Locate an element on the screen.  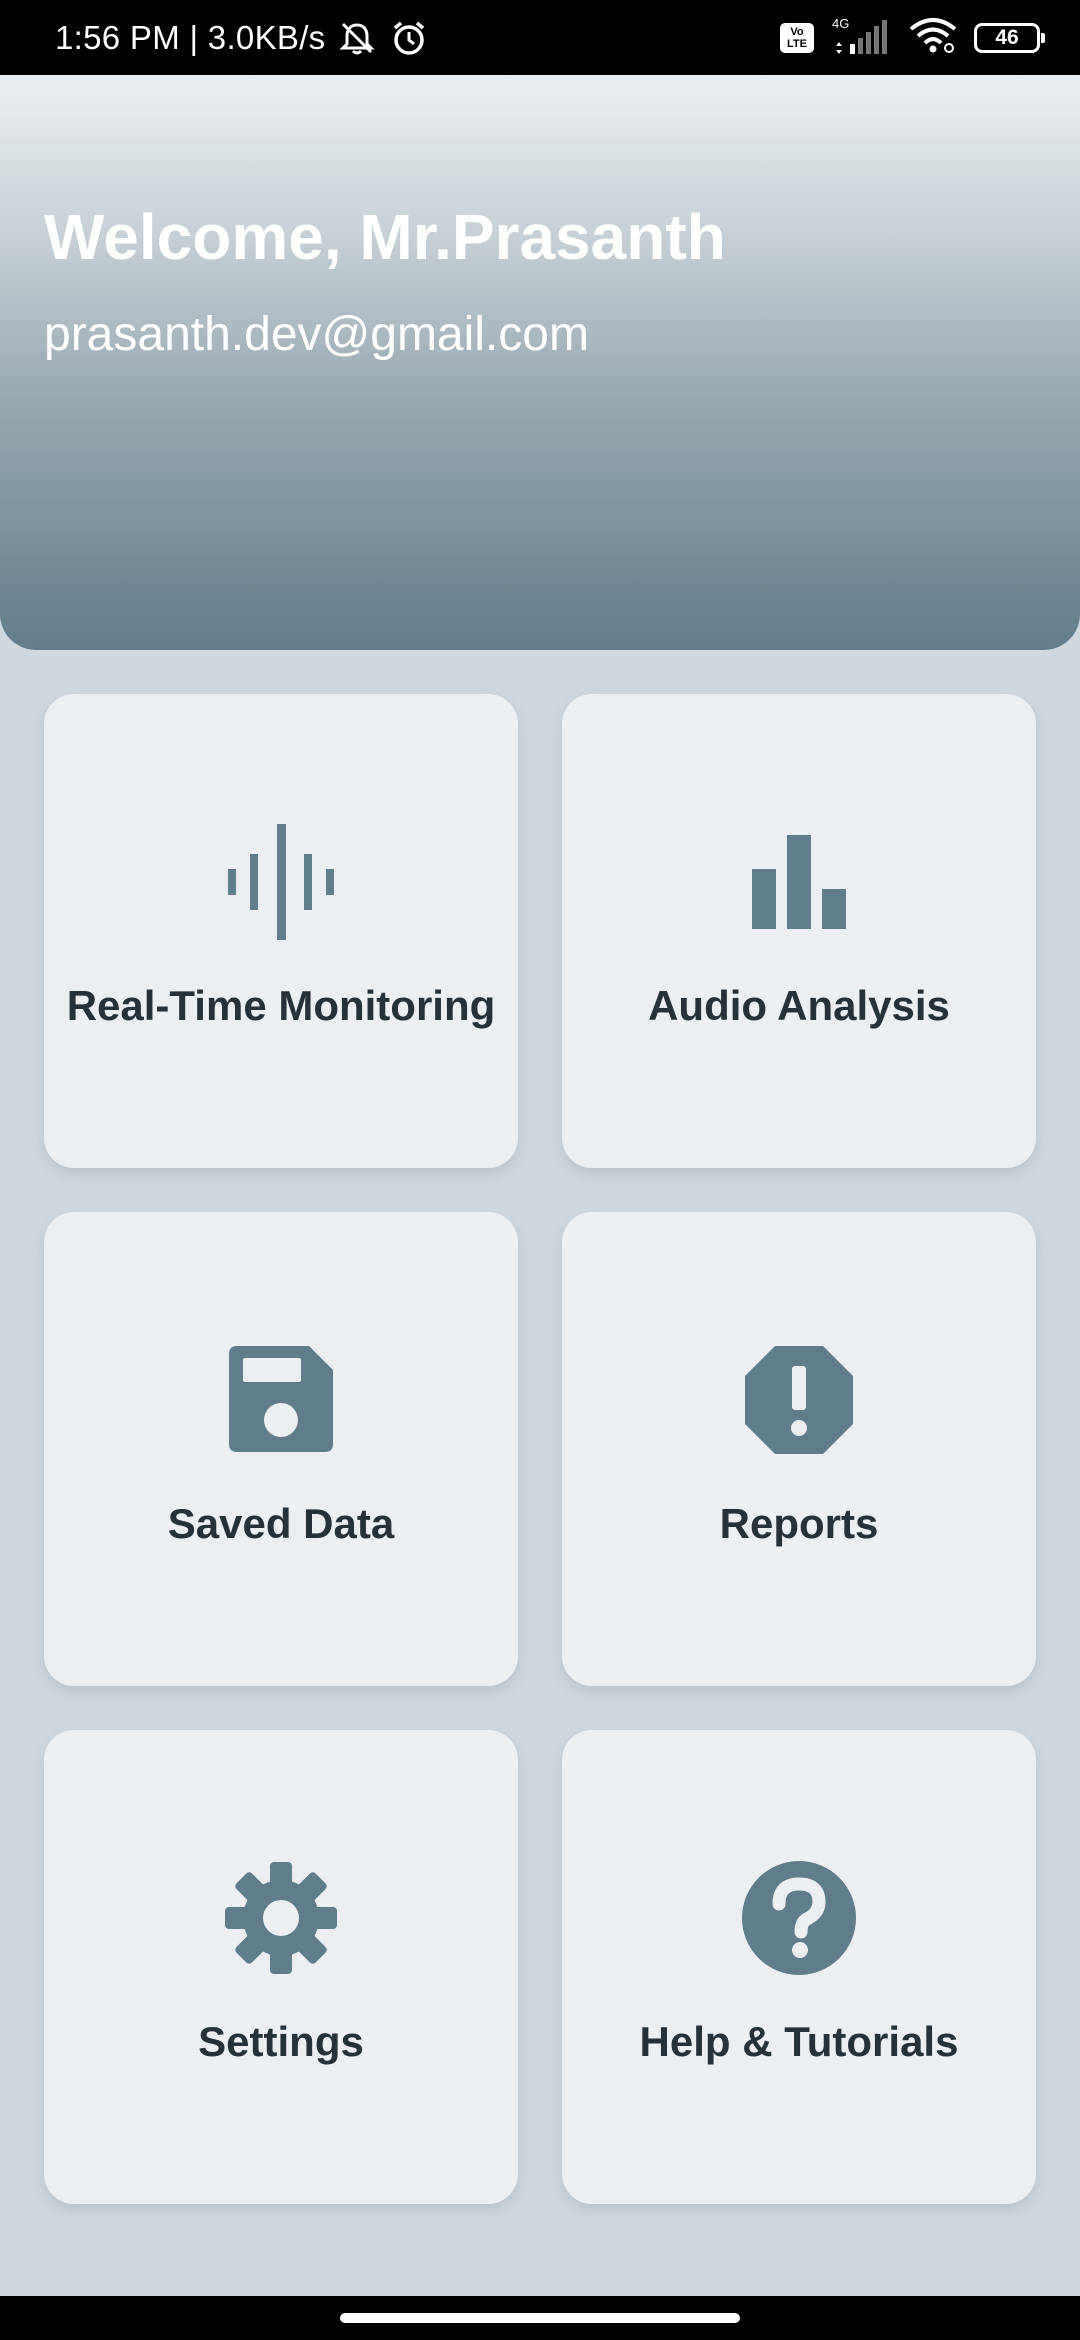
signal-icon: 4G is located at coordinates (861, 37).